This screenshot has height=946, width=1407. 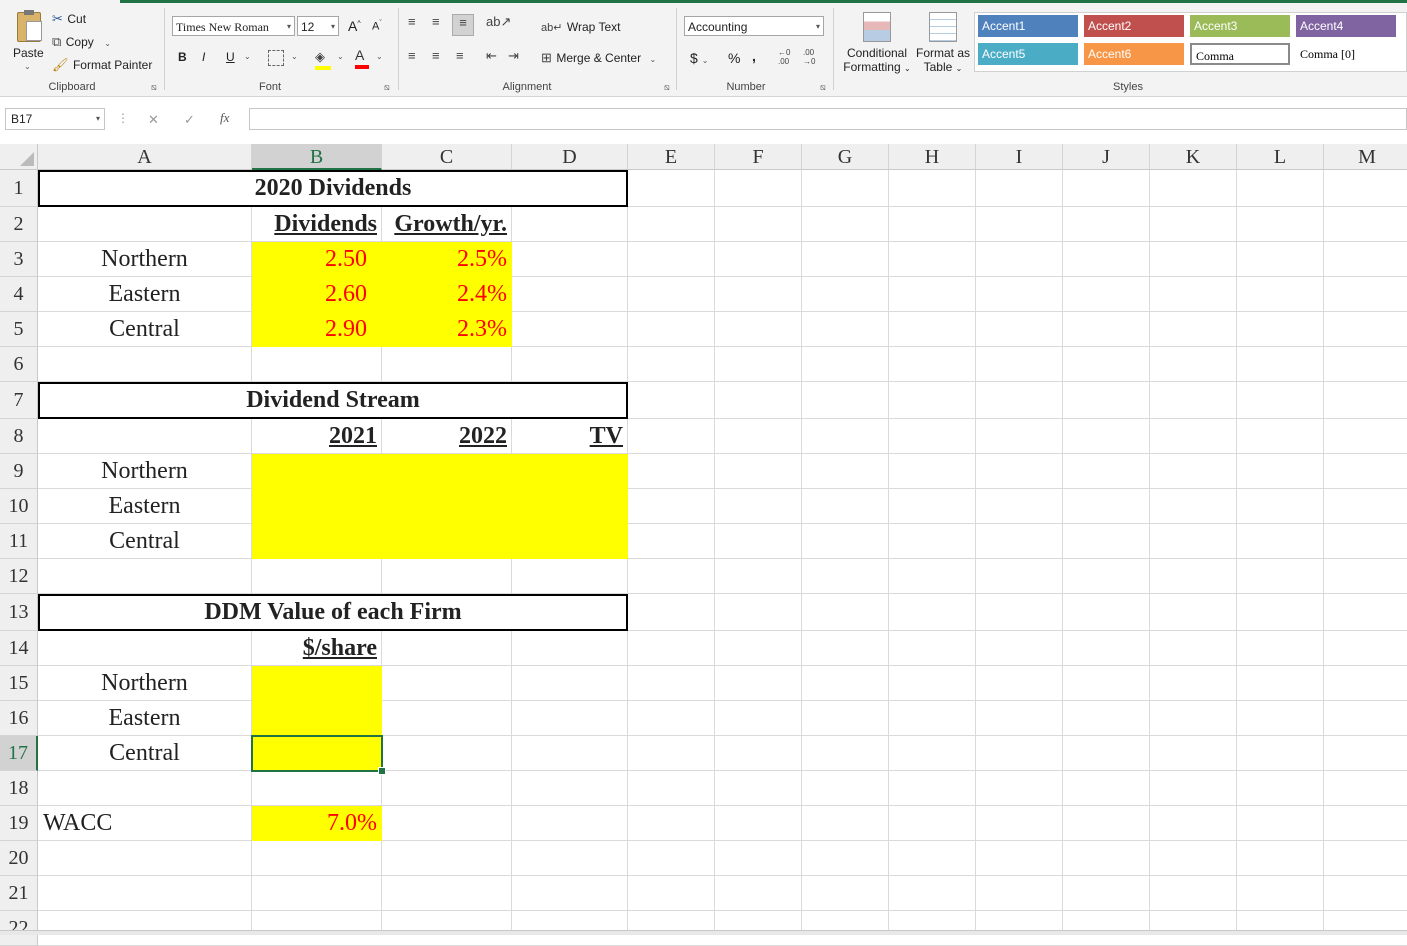 I want to click on accounting-format-button: $ ⌄, so click(x=699, y=58).